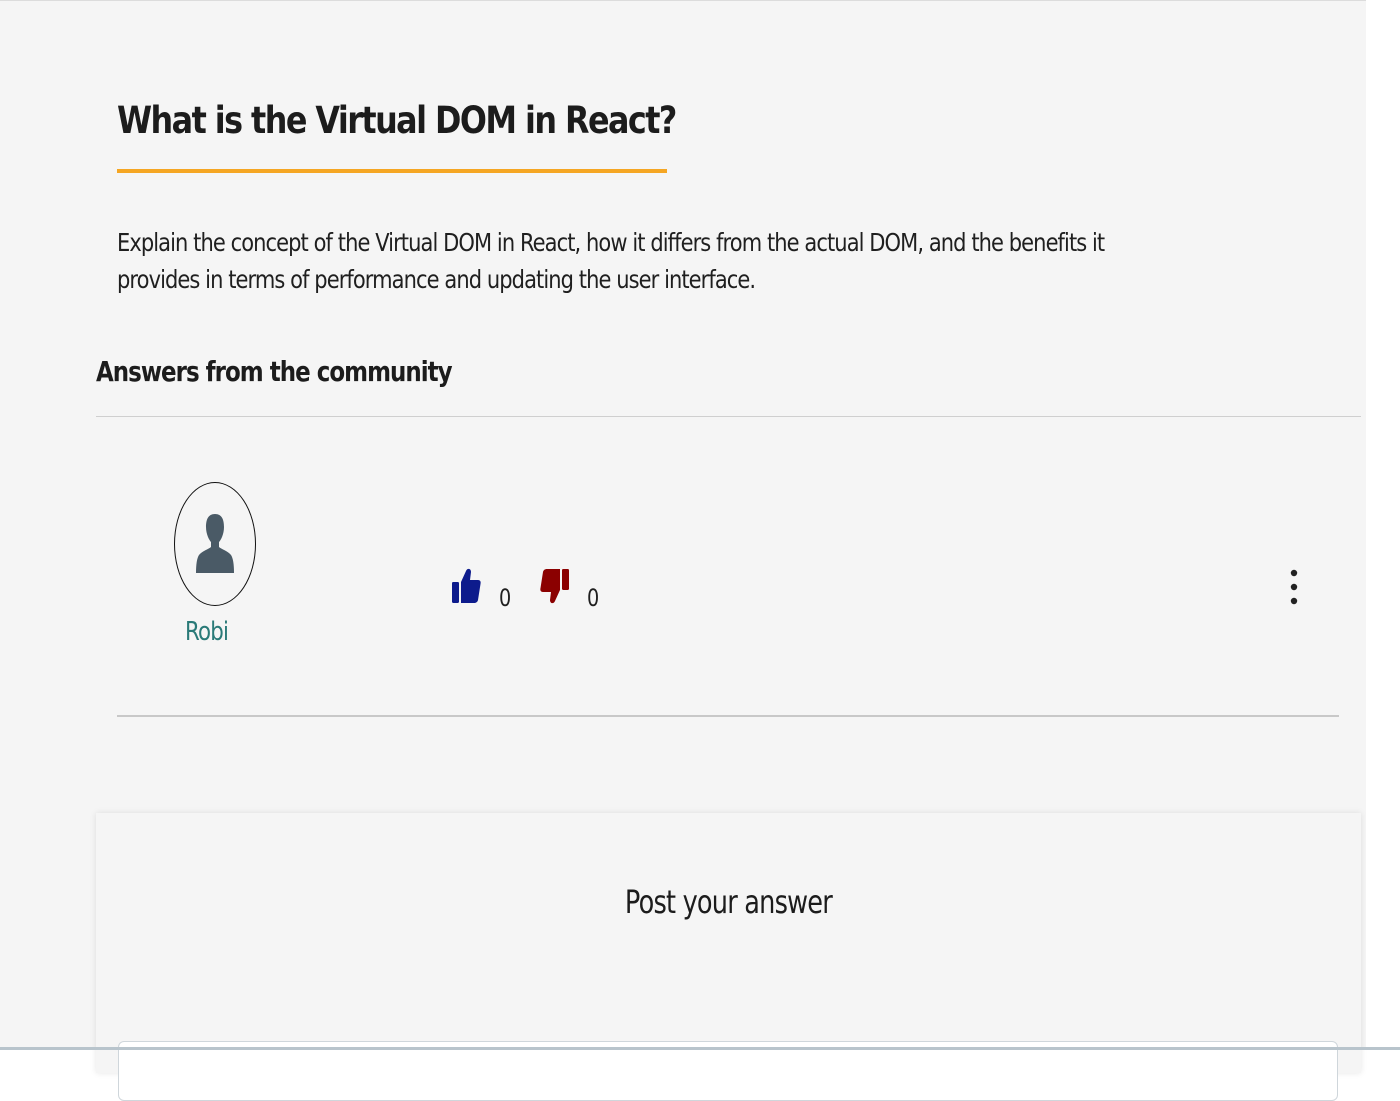 The height and width of the screenshot is (1101, 1400). I want to click on post-answer-heading: Post your answer, so click(728, 902).